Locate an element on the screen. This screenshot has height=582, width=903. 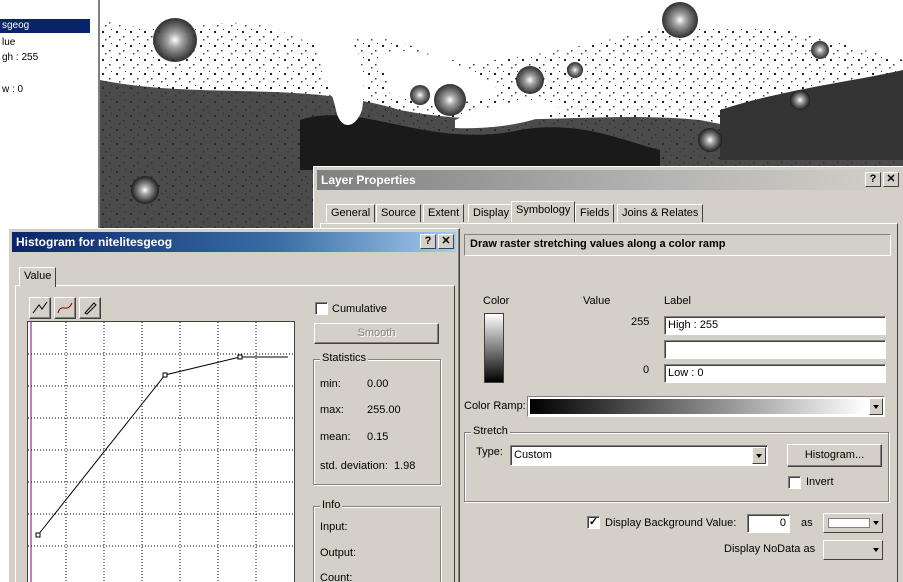
layer-properties-title: Layer Properties is located at coordinates (368, 180).